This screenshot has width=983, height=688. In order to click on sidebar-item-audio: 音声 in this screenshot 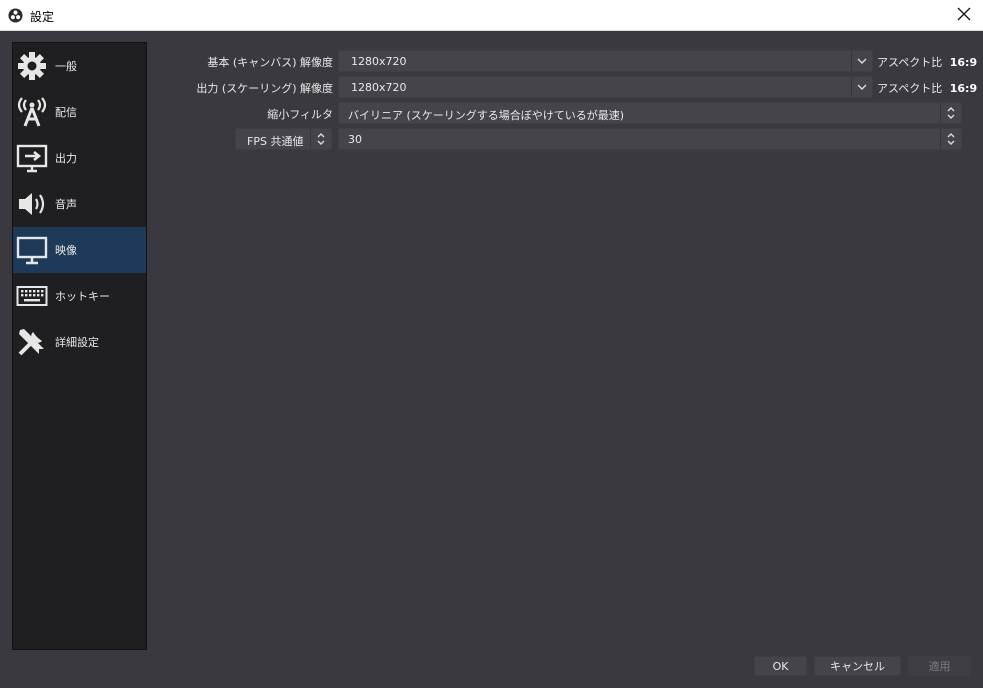, I will do `click(79, 204)`.